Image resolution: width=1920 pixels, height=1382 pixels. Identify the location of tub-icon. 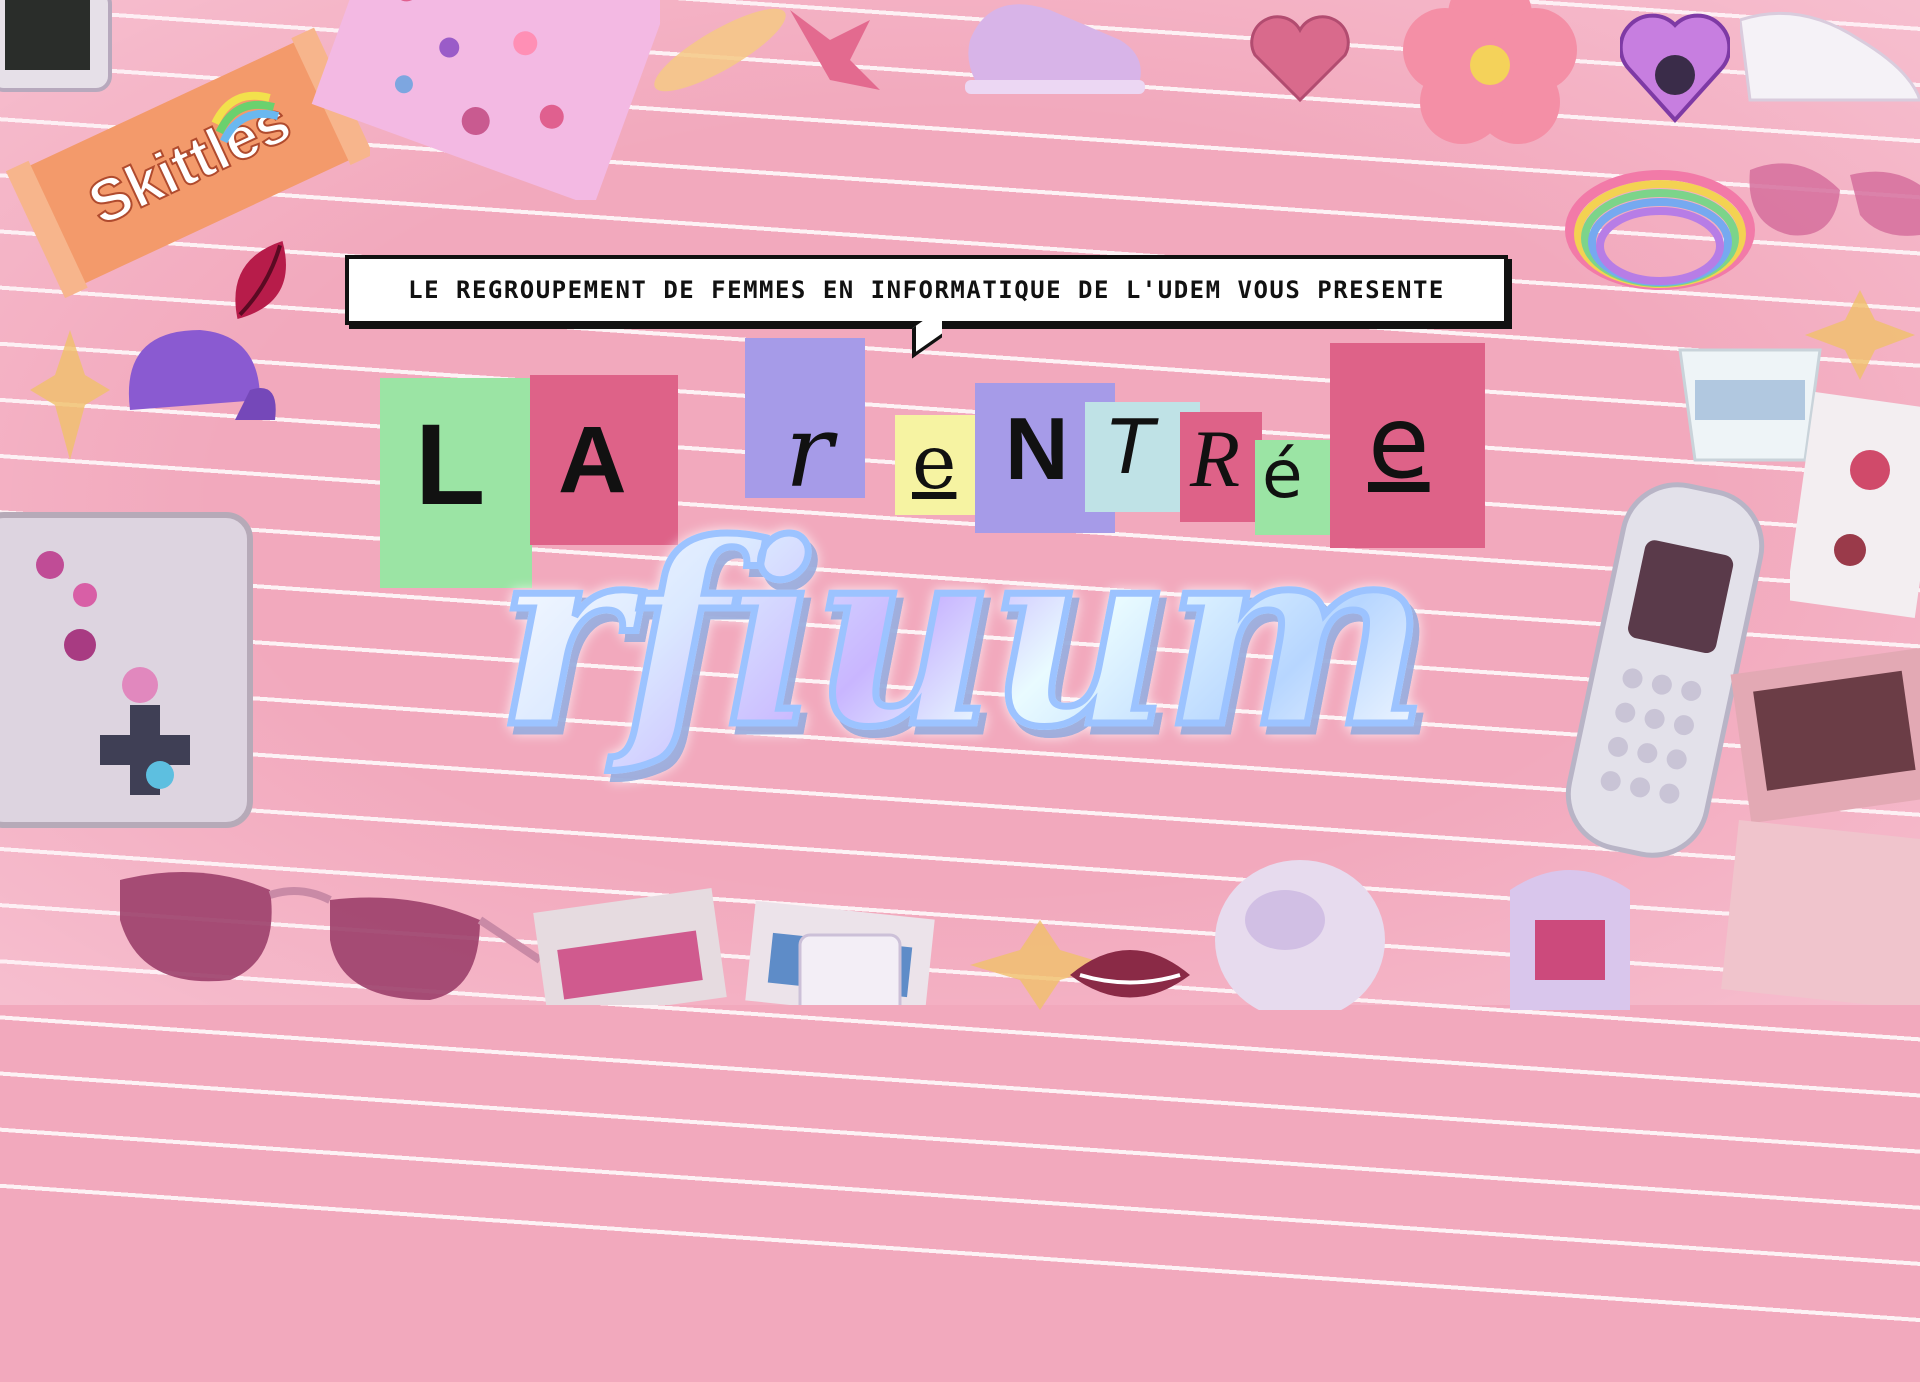
(850, 969).